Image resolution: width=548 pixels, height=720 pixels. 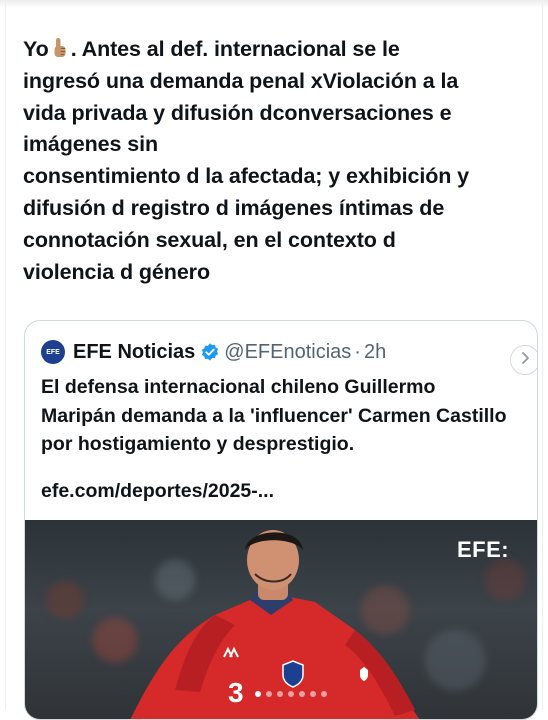 I want to click on post-time: 2h, so click(x=375, y=352).